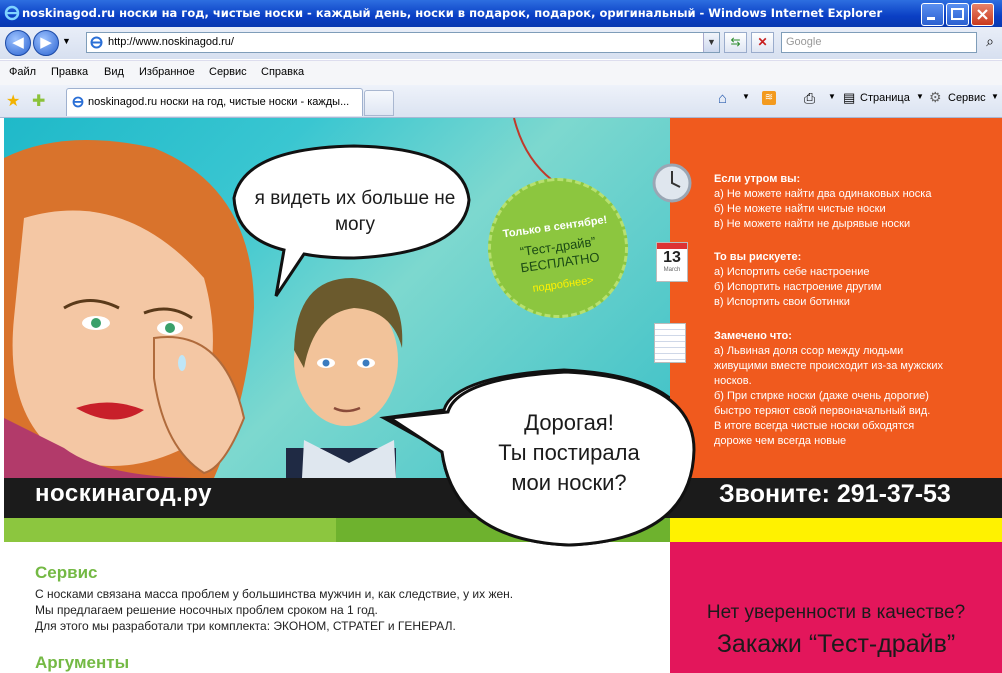 The width and height of the screenshot is (1002, 673). Describe the element at coordinates (792, 272) in the screenshot. I see `risk-item-a: а) Испортить себе настроение` at that location.